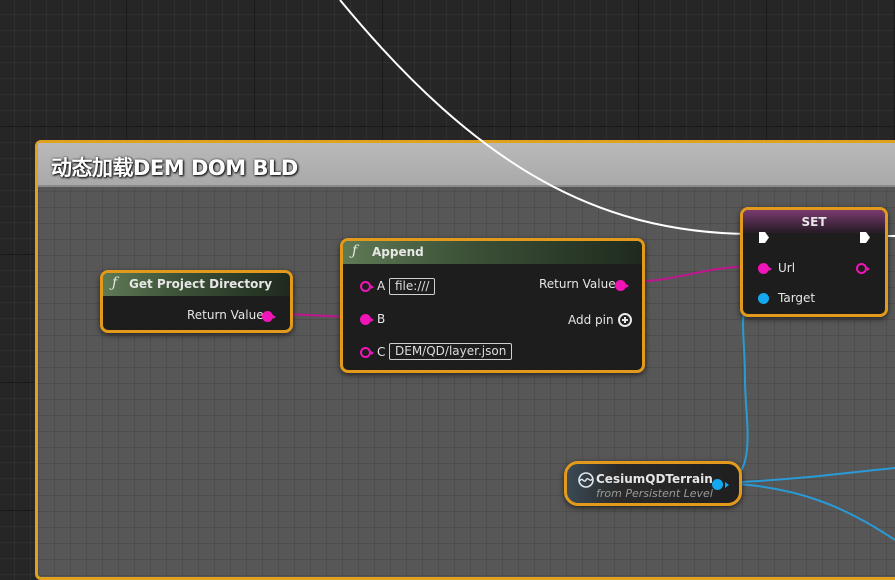  I want to click on node-header: ƒ Get Project Directory, so click(196, 284).